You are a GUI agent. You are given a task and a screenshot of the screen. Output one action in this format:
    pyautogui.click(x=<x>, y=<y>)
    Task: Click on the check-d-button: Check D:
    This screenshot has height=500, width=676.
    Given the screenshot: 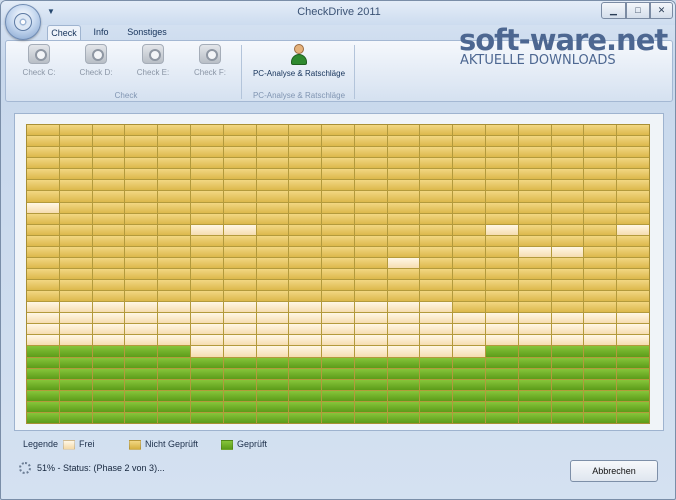 What is the action you would take?
    pyautogui.click(x=96, y=64)
    